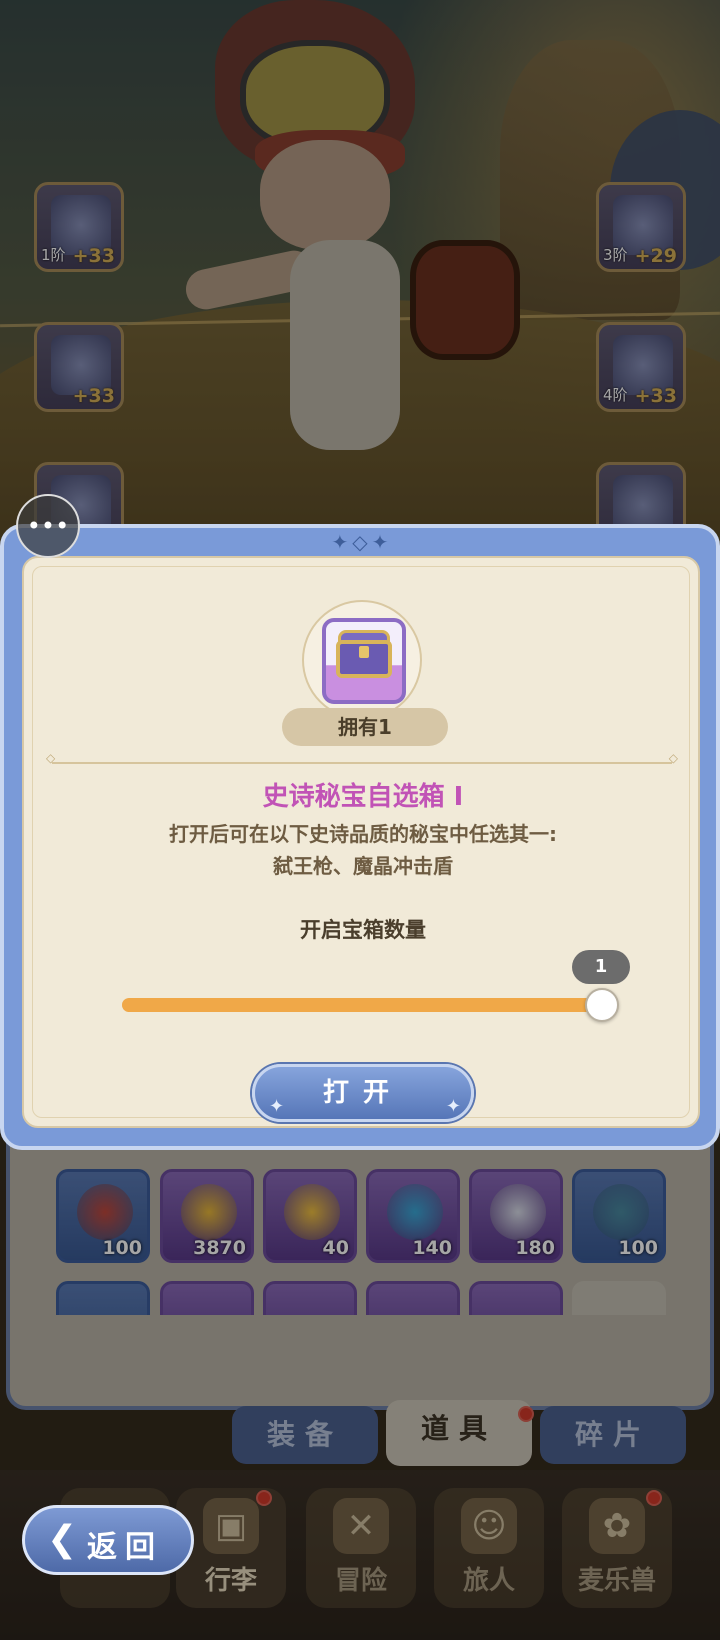 This screenshot has width=720, height=1640. Describe the element at coordinates (363, 797) in the screenshot. I see `item-title: 史诗秘宝自选箱 I` at that location.